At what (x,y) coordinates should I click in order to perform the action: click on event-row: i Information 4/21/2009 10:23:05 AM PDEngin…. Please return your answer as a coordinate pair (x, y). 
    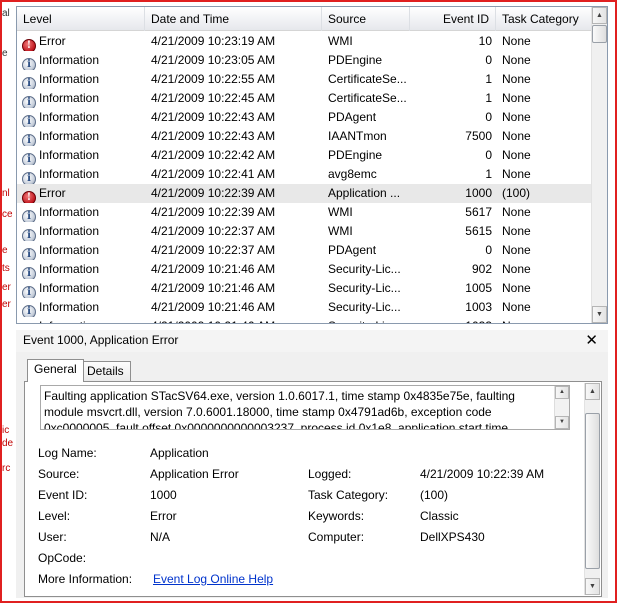
    Looking at the image, I should click on (304, 60).